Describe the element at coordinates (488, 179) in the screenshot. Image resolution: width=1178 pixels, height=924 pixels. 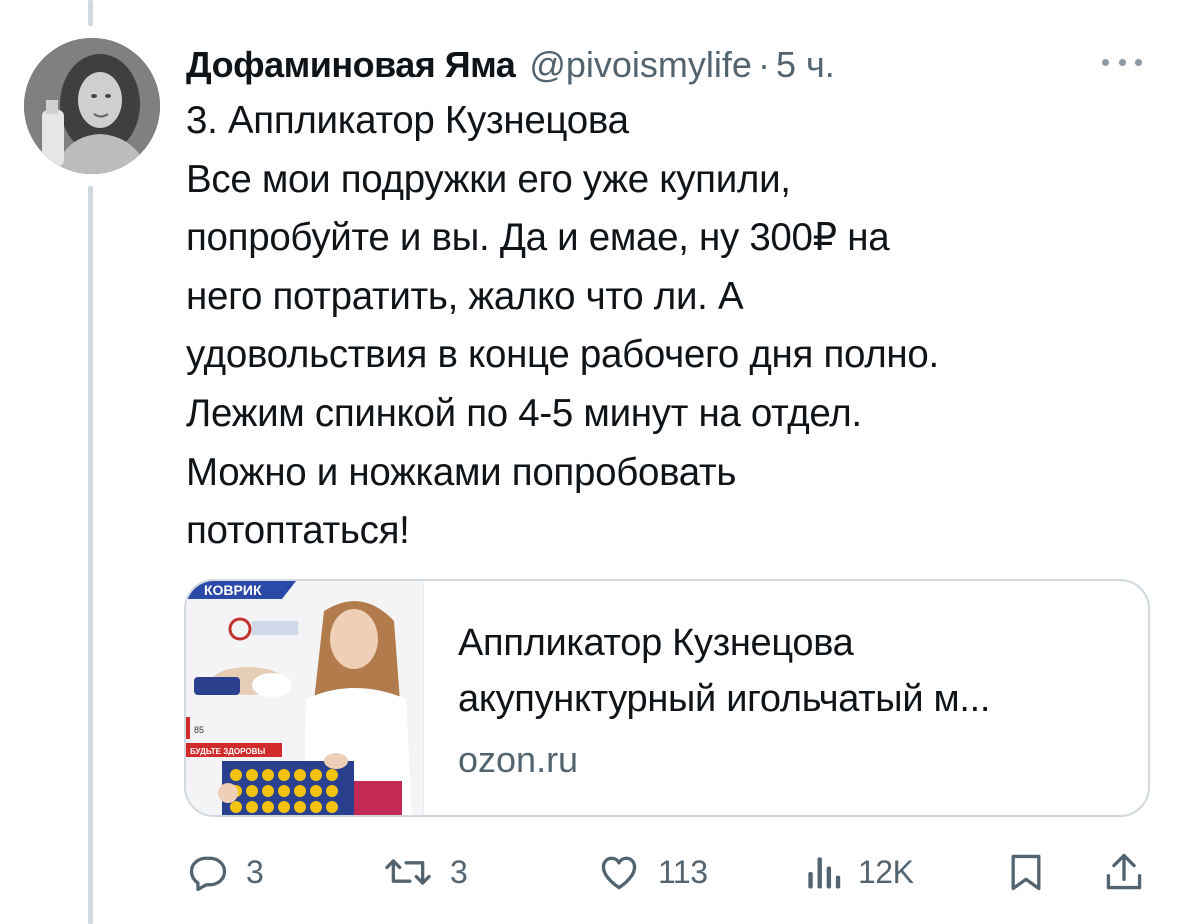
I see `tweet-line: Все мои подружки его уже купили,` at that location.